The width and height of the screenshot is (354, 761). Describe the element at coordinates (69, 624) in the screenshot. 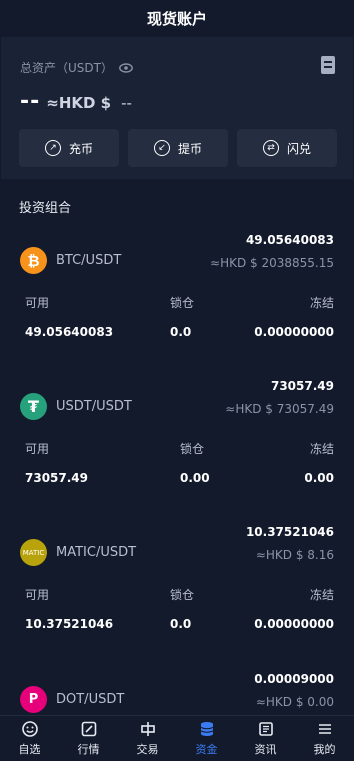

I see `available-value: 10.37521046` at that location.